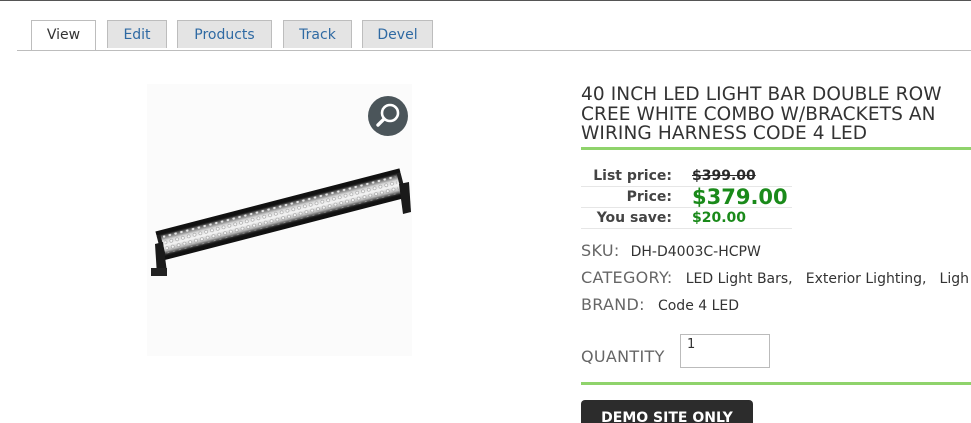 Image resolution: width=971 pixels, height=423 pixels. I want to click on tab-products: Products, so click(224, 34).